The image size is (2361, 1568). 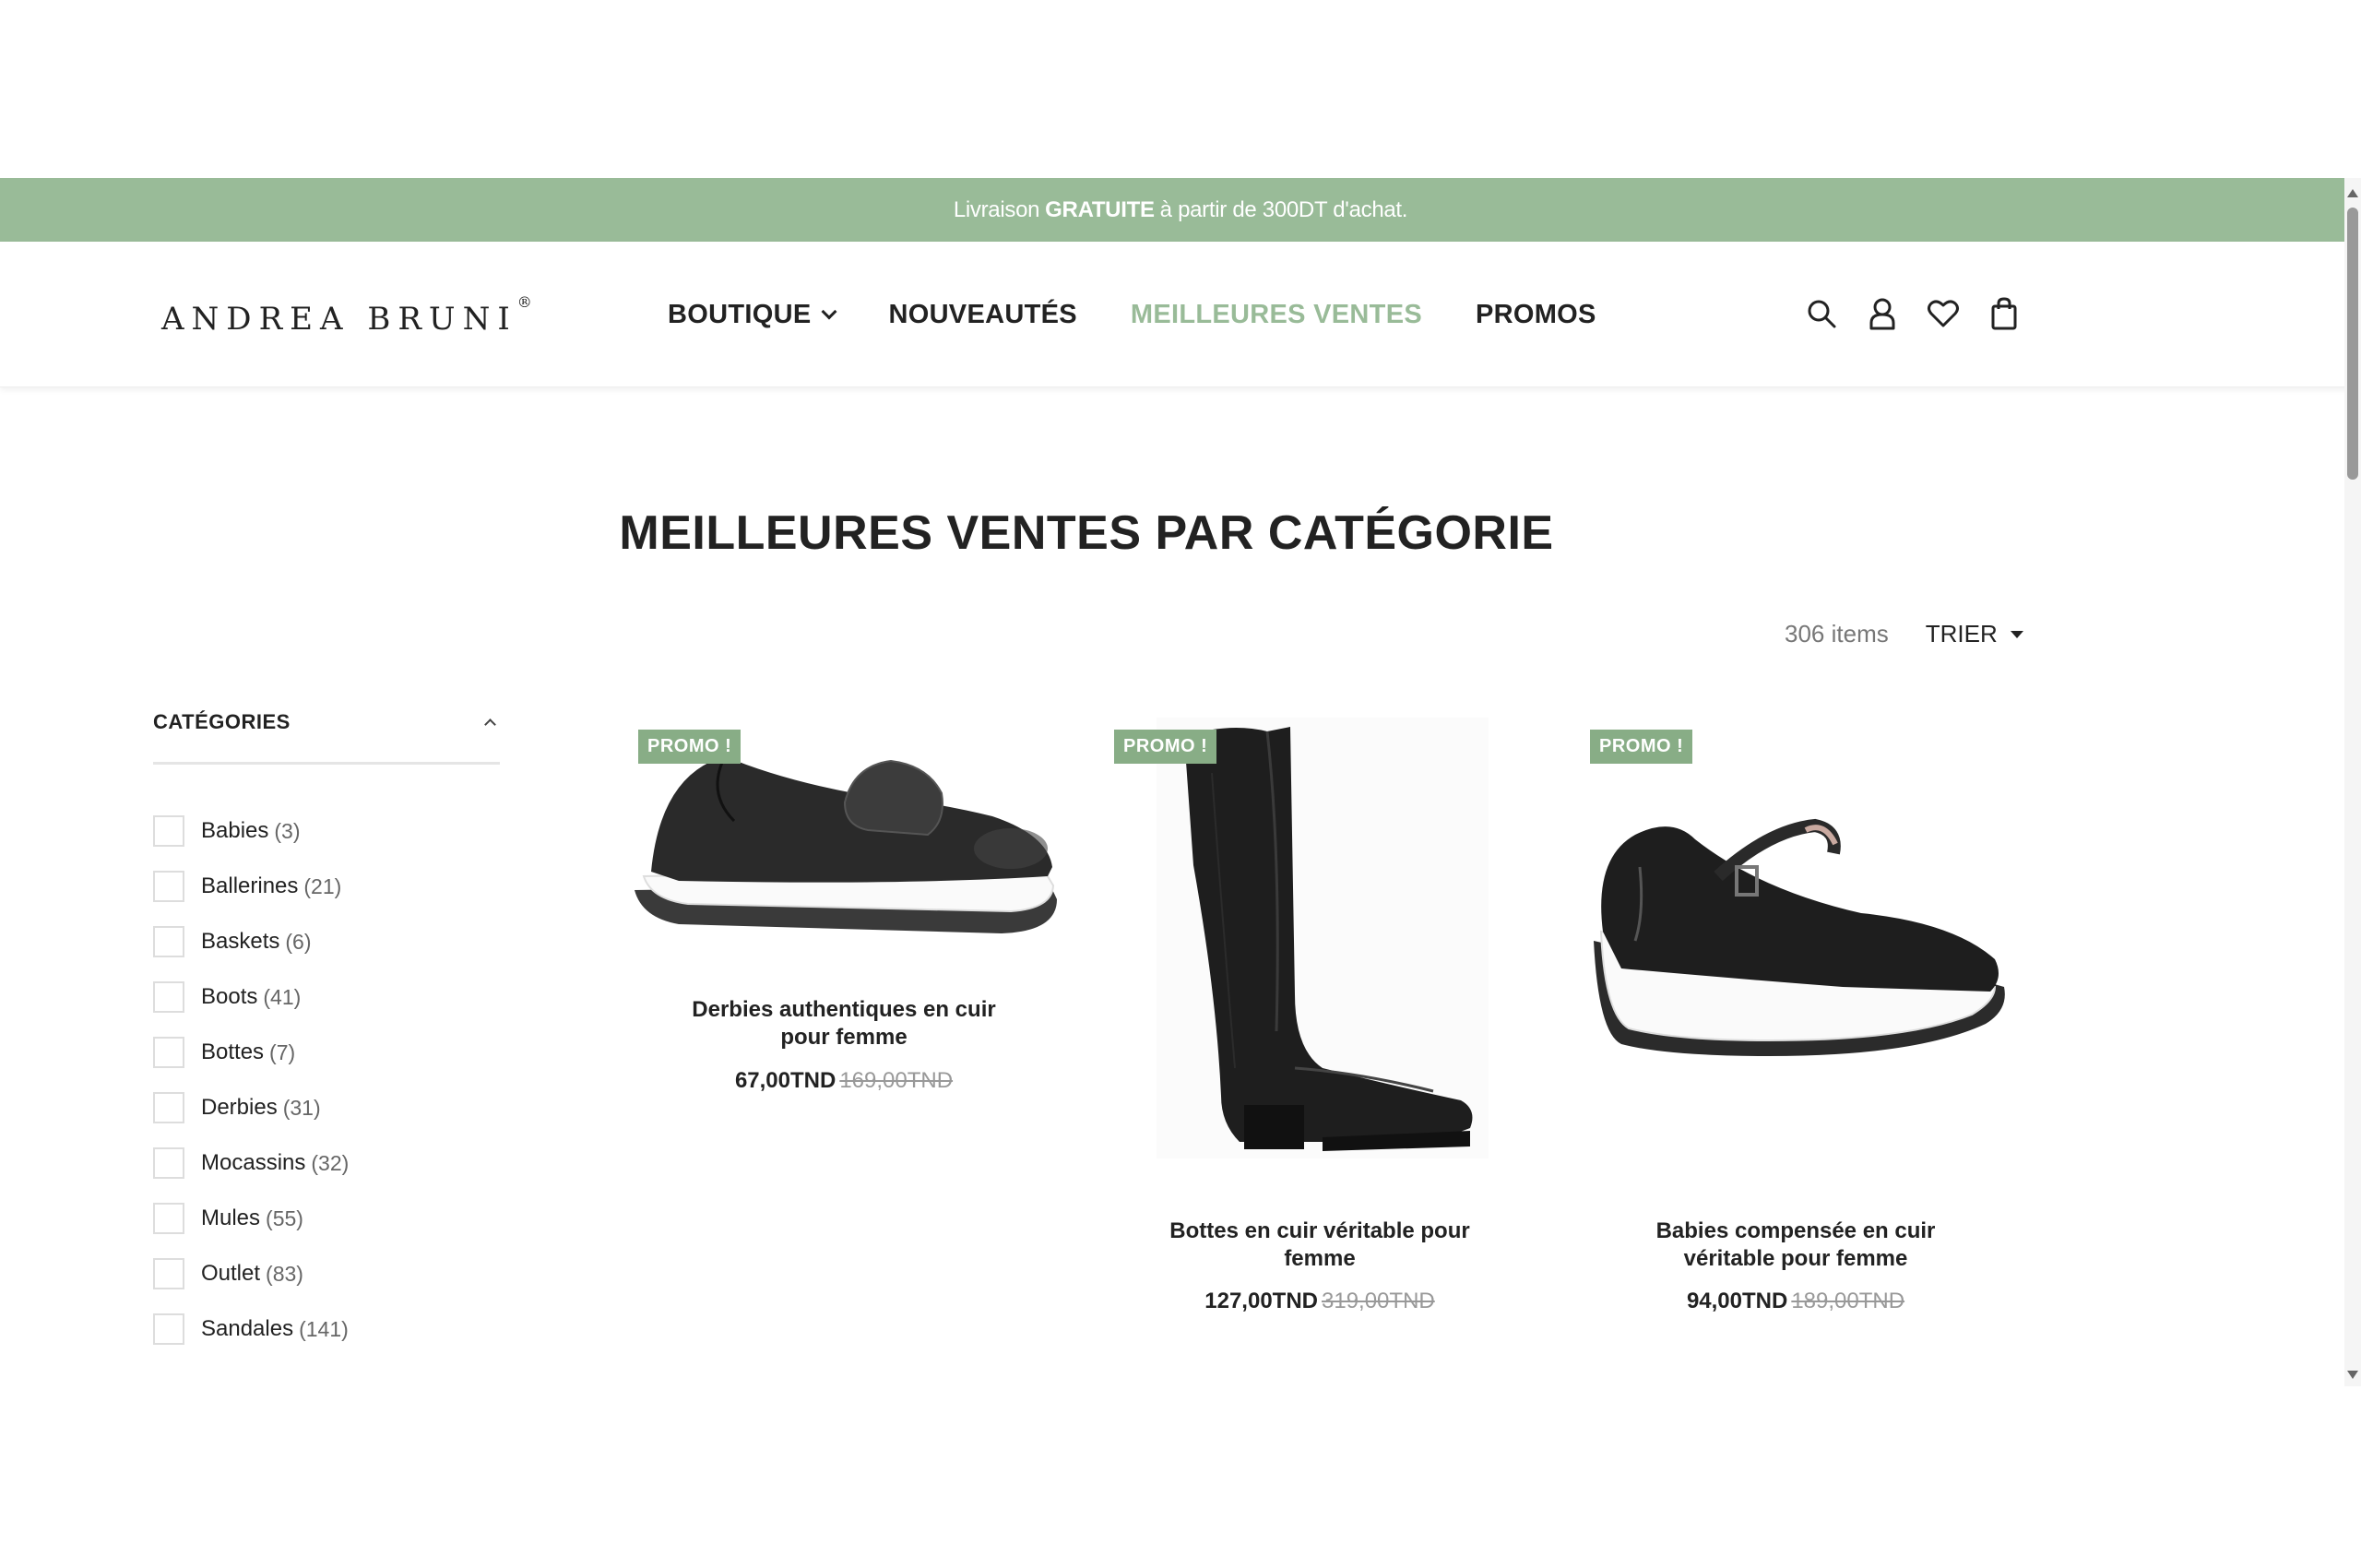 What do you see at coordinates (298, 941) in the screenshot?
I see `category-count: (6)` at bounding box center [298, 941].